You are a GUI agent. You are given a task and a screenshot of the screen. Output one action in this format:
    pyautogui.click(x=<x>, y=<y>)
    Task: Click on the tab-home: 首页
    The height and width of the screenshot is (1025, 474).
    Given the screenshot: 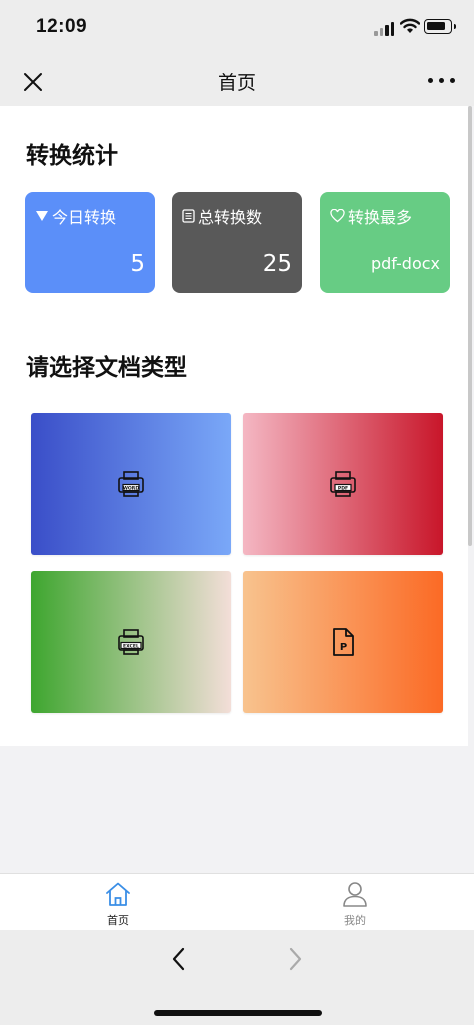 What is the action you would take?
    pyautogui.click(x=118, y=904)
    